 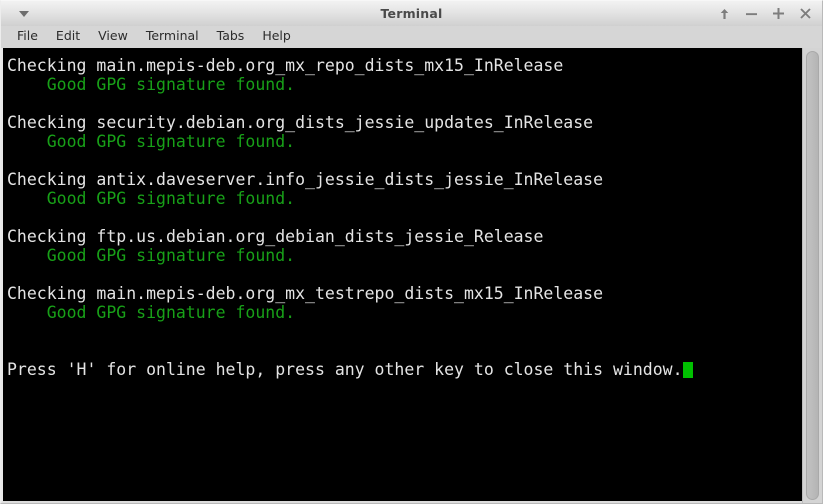 I want to click on menu-item-edit: Edit, so click(x=68, y=37).